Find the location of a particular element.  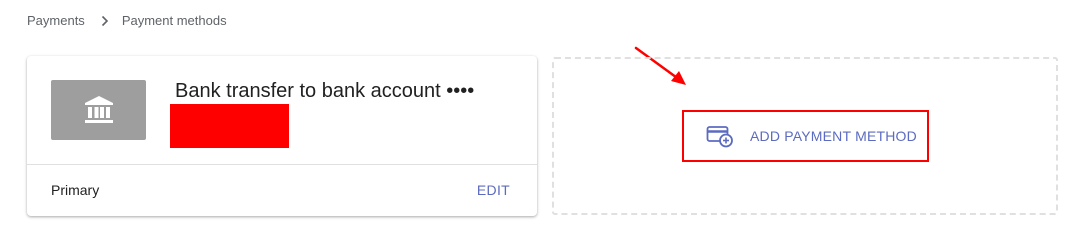

breadcrumb-payment-methods: Payment methods is located at coordinates (174, 20).